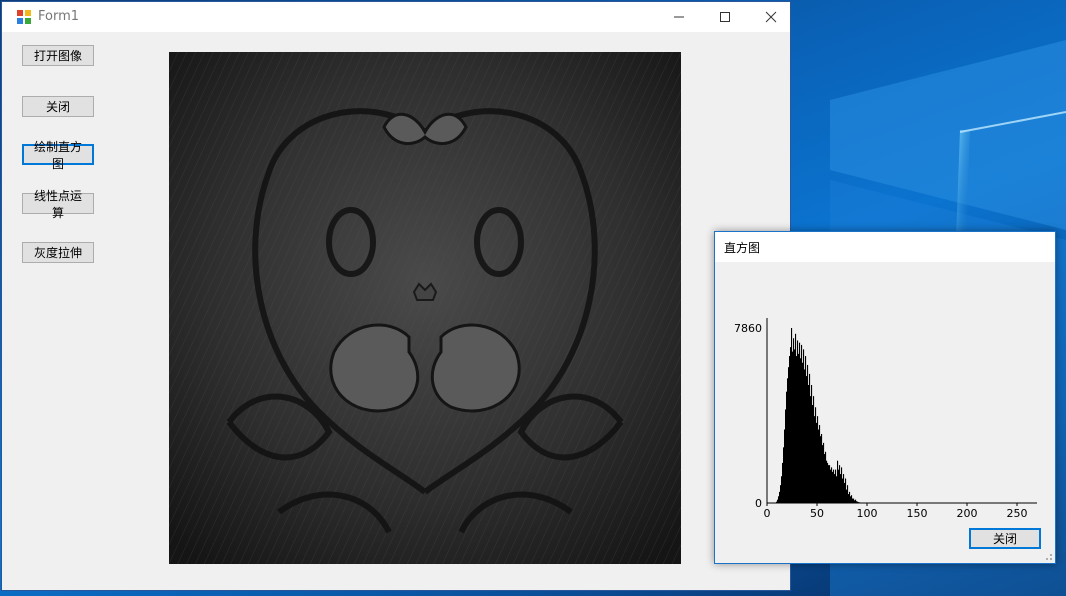 The height and width of the screenshot is (596, 1066). What do you see at coordinates (867, 513) in the screenshot?
I see `x-tick-label: 100` at bounding box center [867, 513].